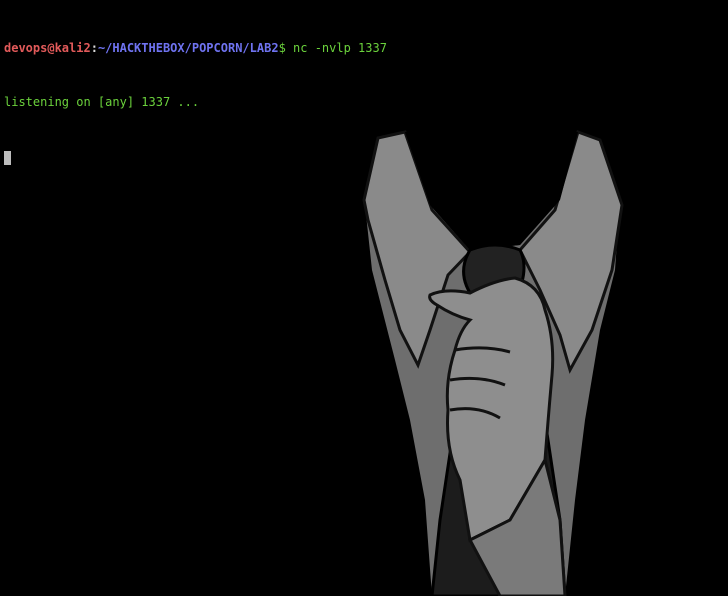 The height and width of the screenshot is (596, 728). Describe the element at coordinates (282, 48) in the screenshot. I see `prompt-symbol: $` at that location.